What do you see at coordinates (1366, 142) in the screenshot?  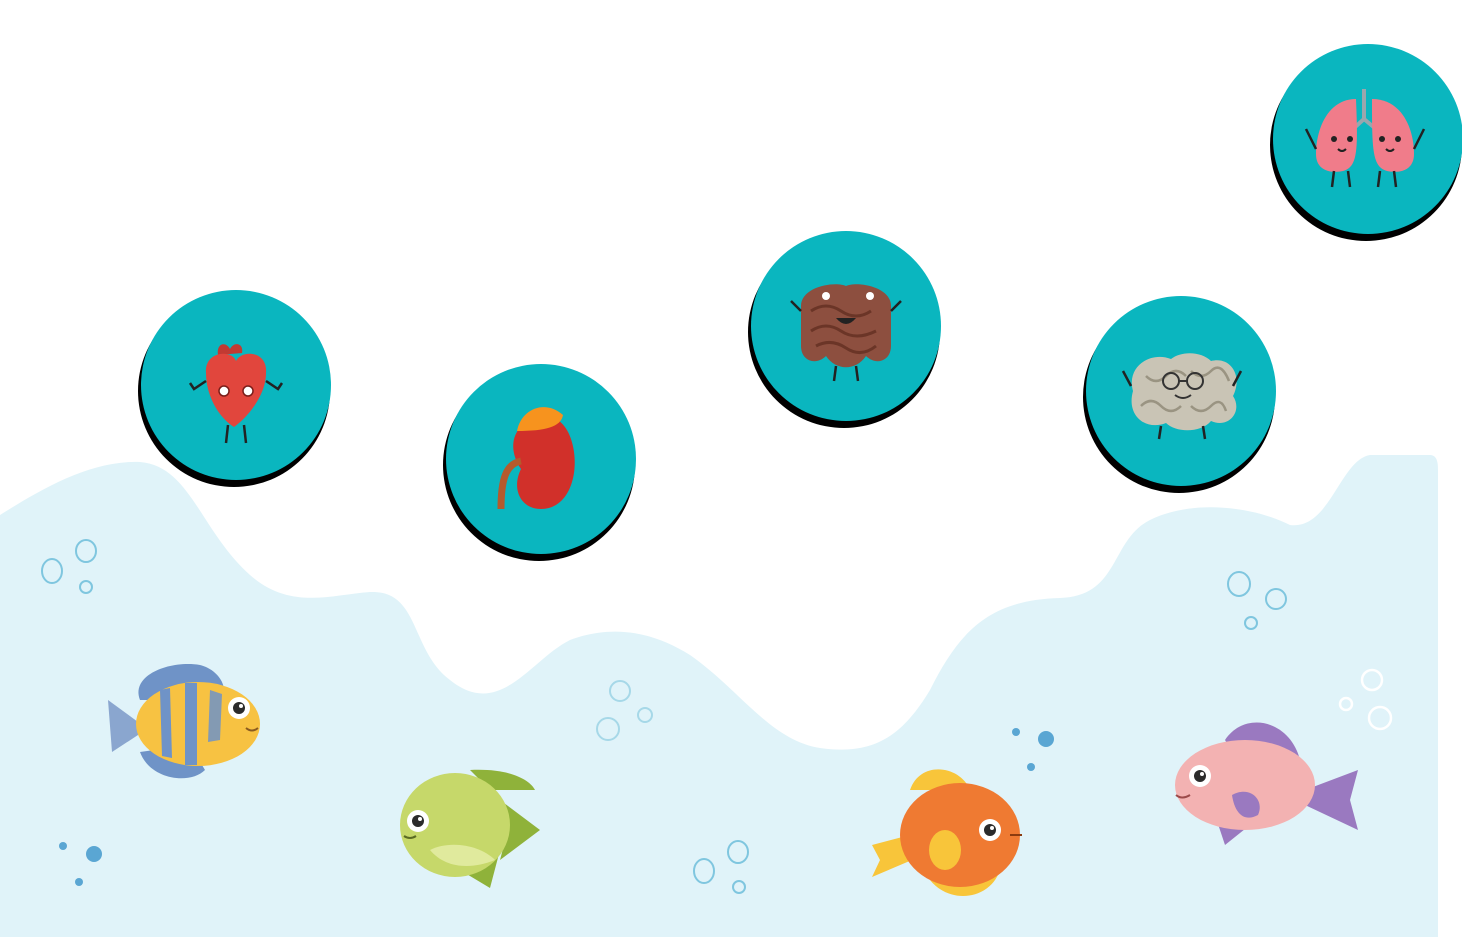 I see `organ-lungs-button` at bounding box center [1366, 142].